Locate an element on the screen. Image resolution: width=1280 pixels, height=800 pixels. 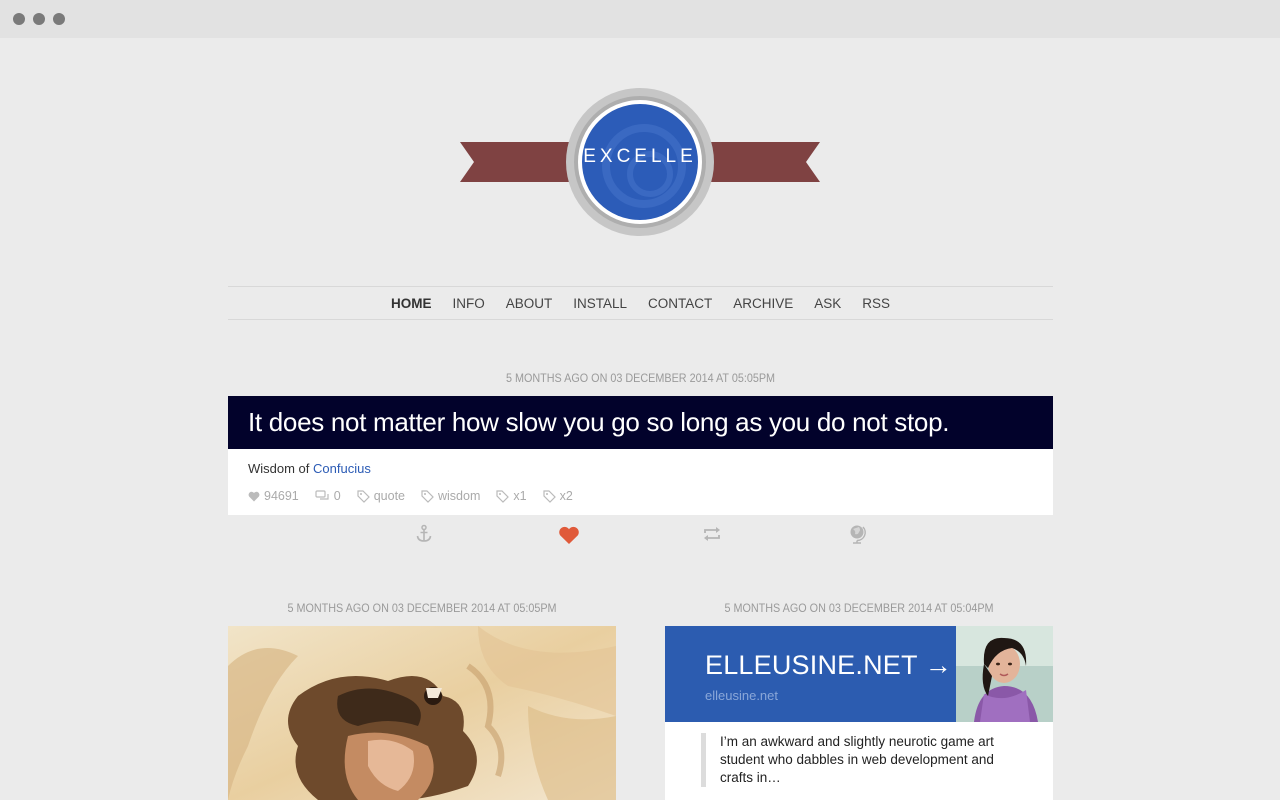
nav-info: INFO is located at coordinates (468, 303).